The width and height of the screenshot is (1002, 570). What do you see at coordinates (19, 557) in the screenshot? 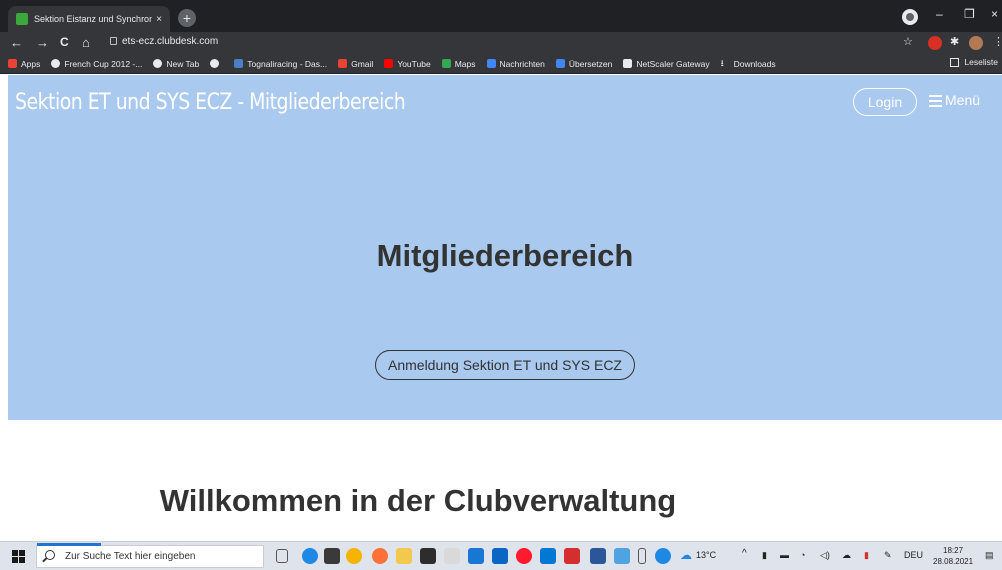
I see `windows-start-icon` at bounding box center [19, 557].